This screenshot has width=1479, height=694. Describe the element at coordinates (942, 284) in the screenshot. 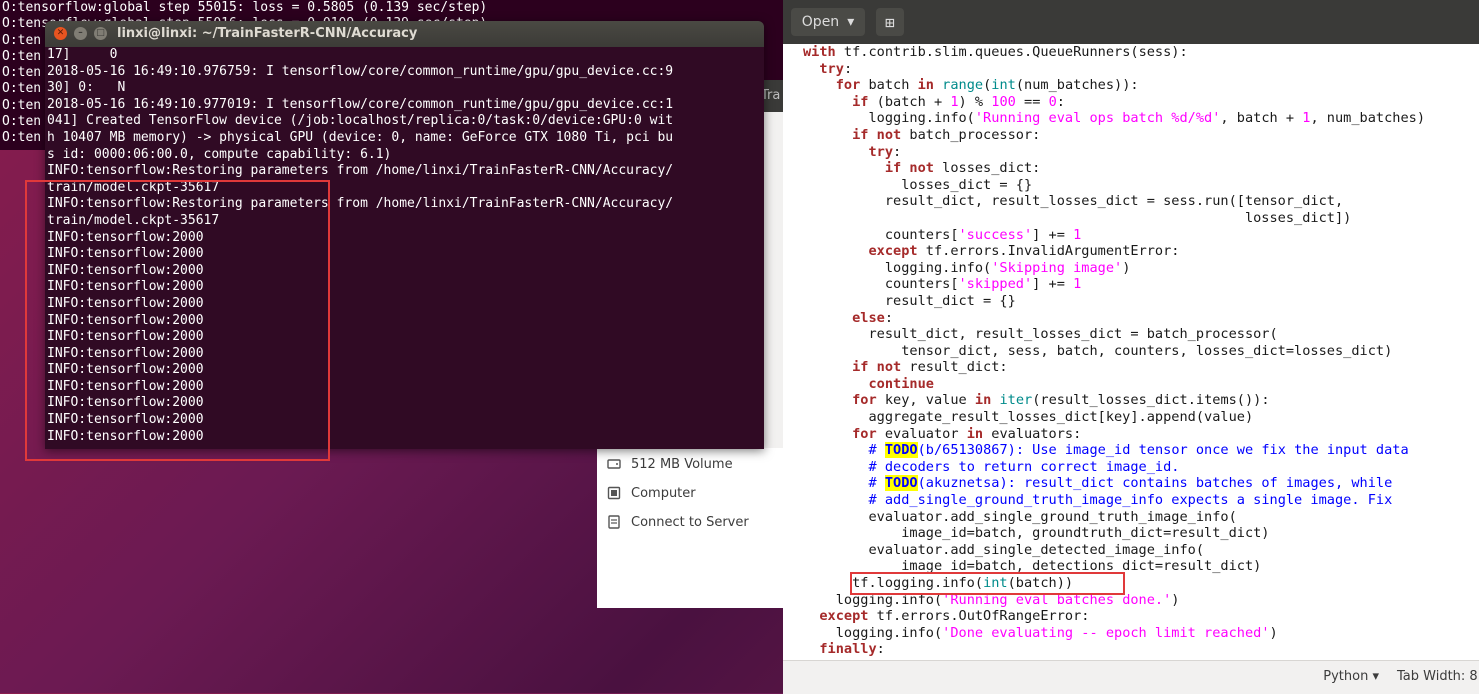

I see `code-line: counters['skipped'] += 1` at that location.